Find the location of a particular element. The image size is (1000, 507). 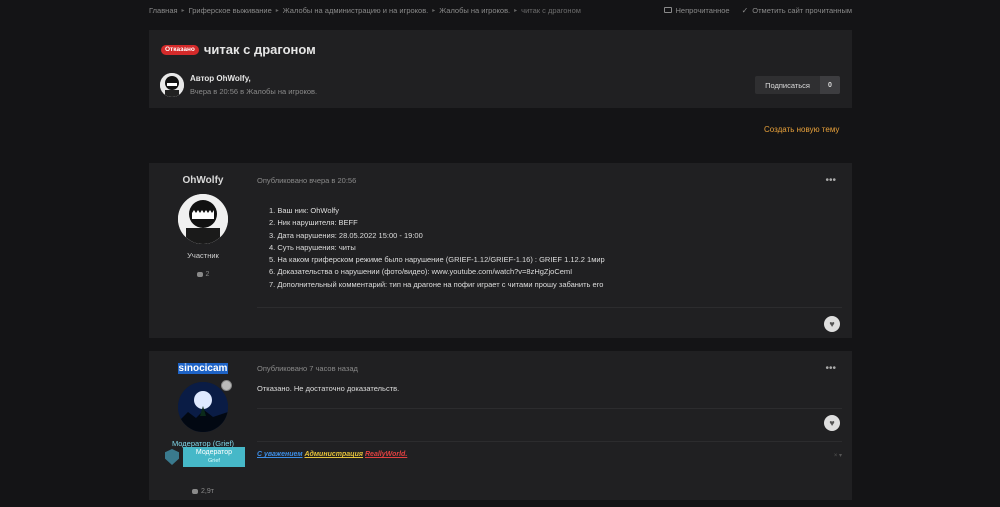

post-count-value: 2 is located at coordinates (207, 274).